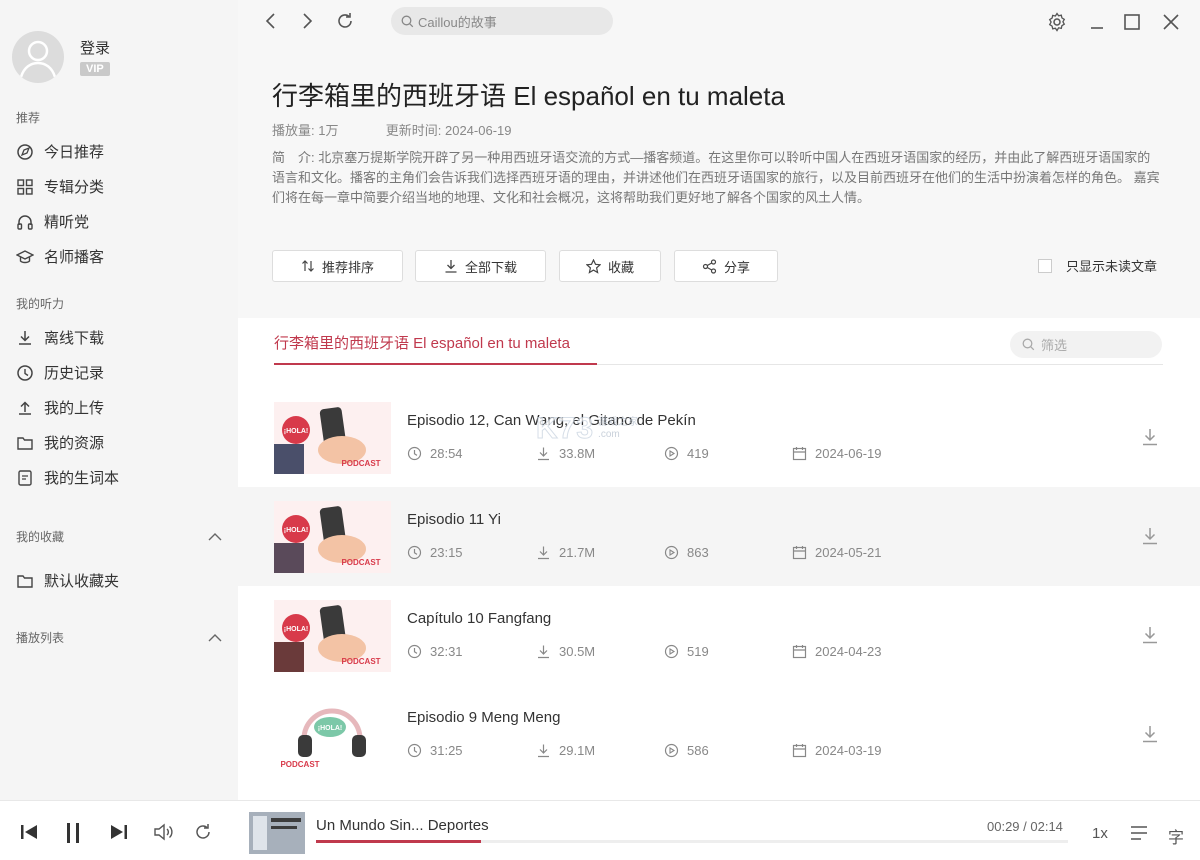 The height and width of the screenshot is (860, 1200). Describe the element at coordinates (271, 21) in the screenshot. I see `back-arrow-icon` at that location.